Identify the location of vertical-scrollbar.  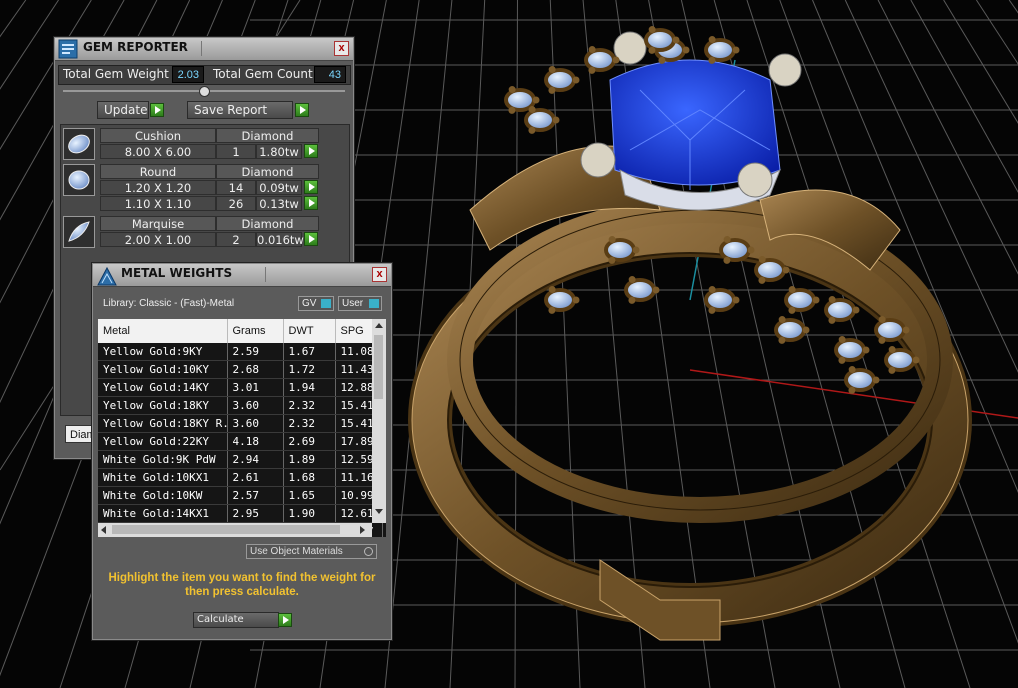
(379, 421).